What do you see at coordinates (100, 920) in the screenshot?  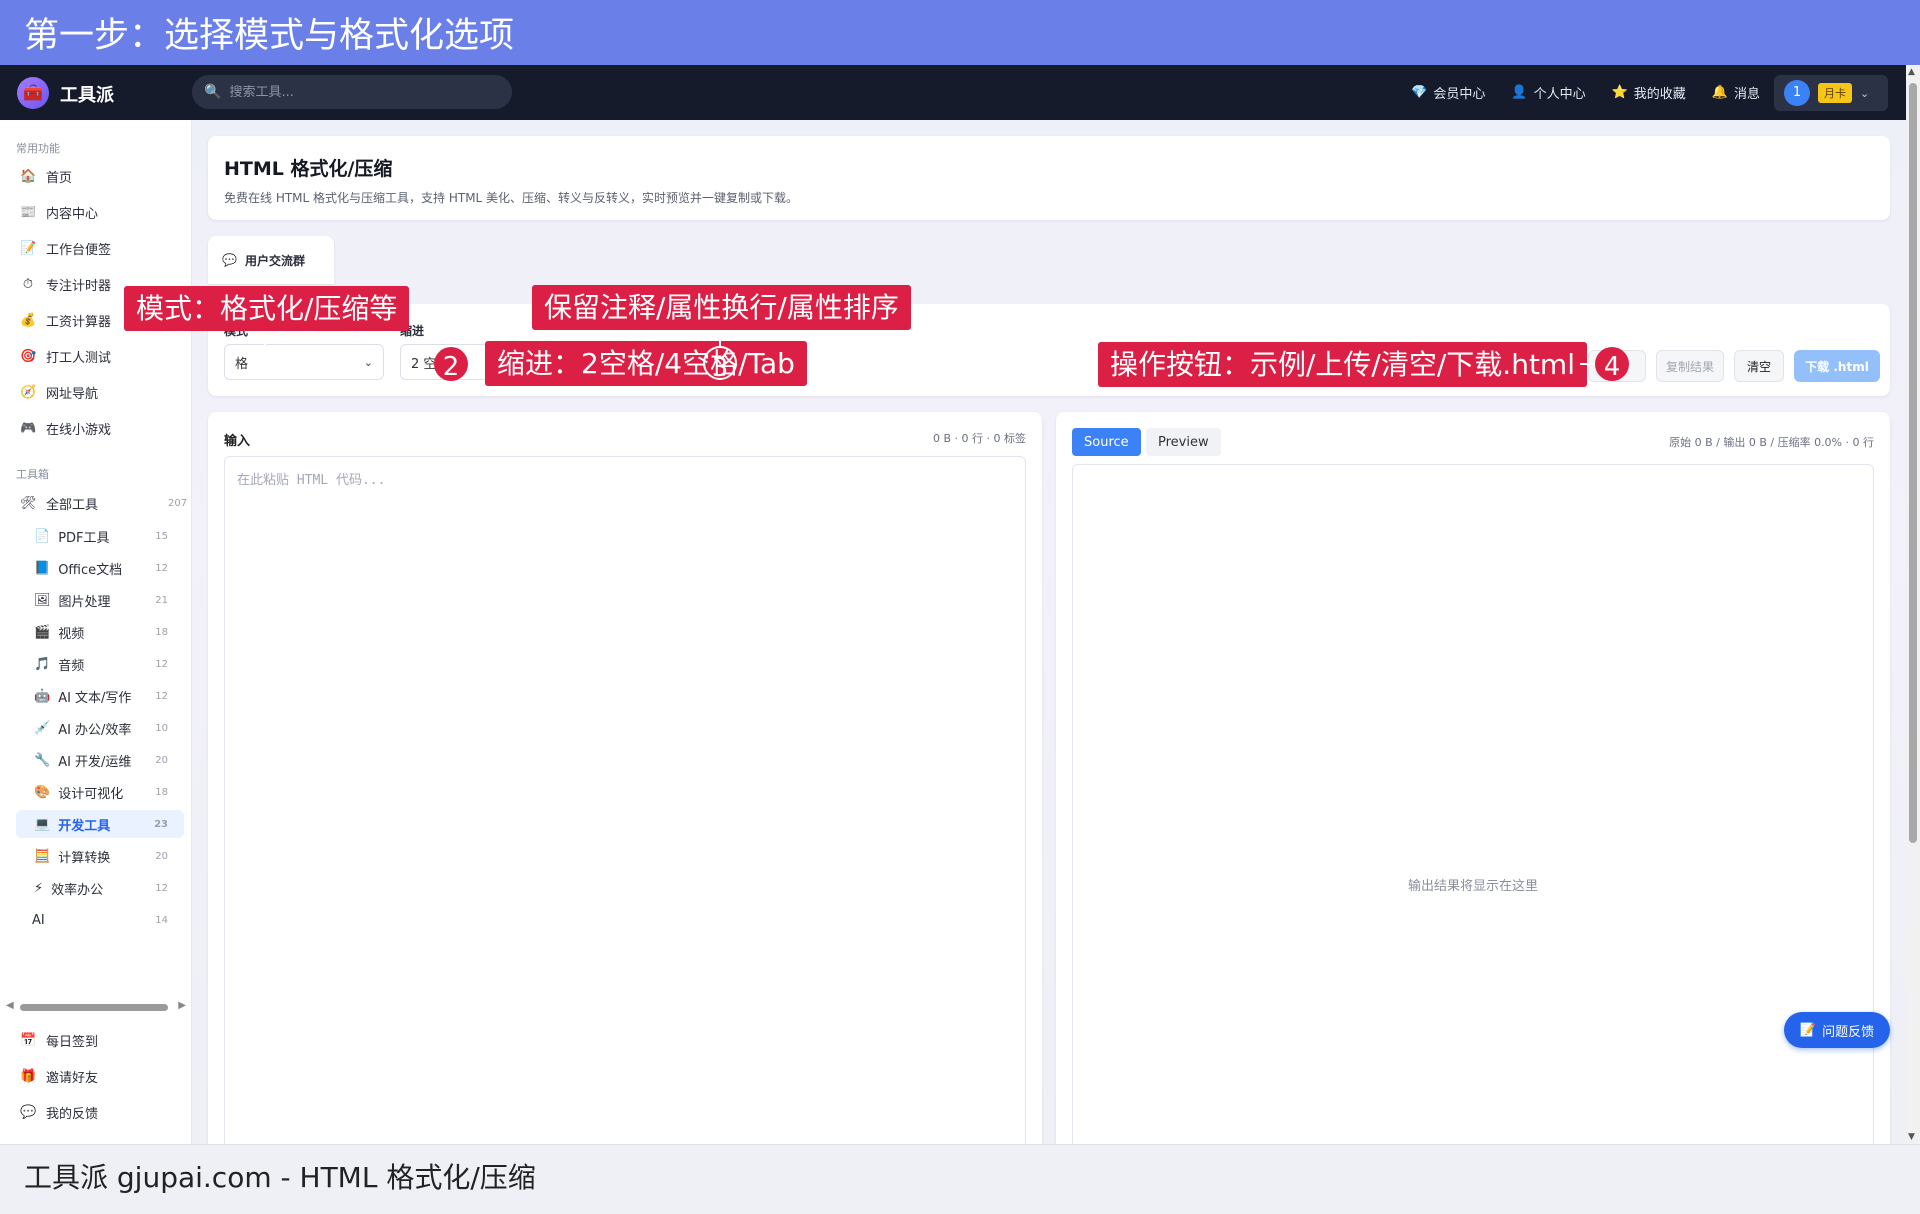 I see `sidebar-category-ai: AI 14` at bounding box center [100, 920].